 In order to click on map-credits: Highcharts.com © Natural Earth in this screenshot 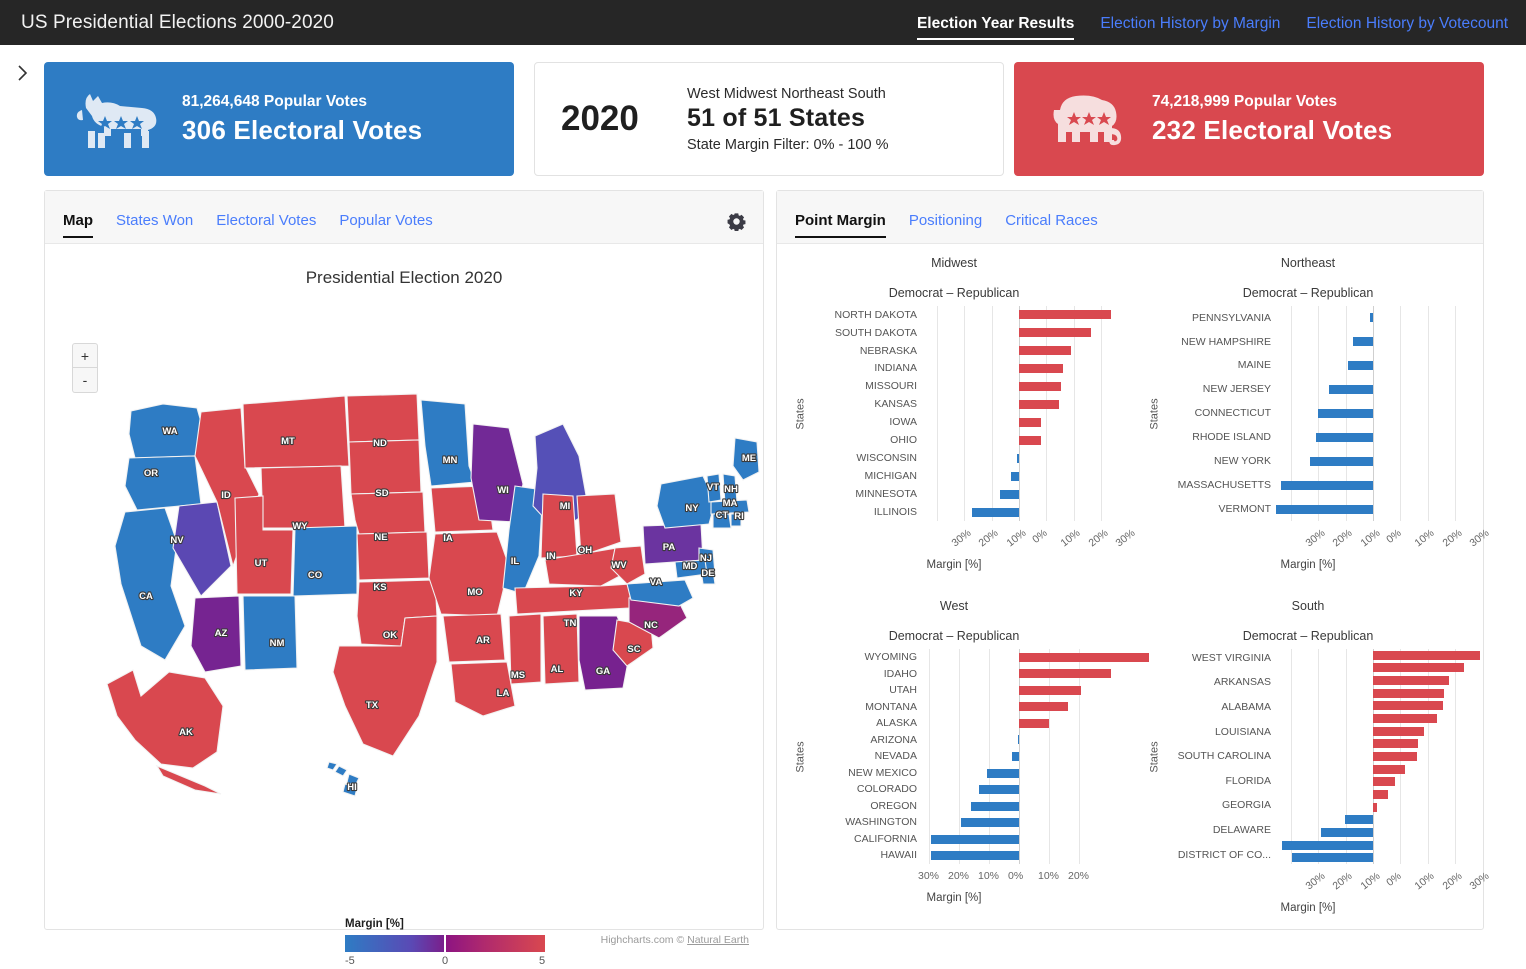, I will do `click(675, 940)`.